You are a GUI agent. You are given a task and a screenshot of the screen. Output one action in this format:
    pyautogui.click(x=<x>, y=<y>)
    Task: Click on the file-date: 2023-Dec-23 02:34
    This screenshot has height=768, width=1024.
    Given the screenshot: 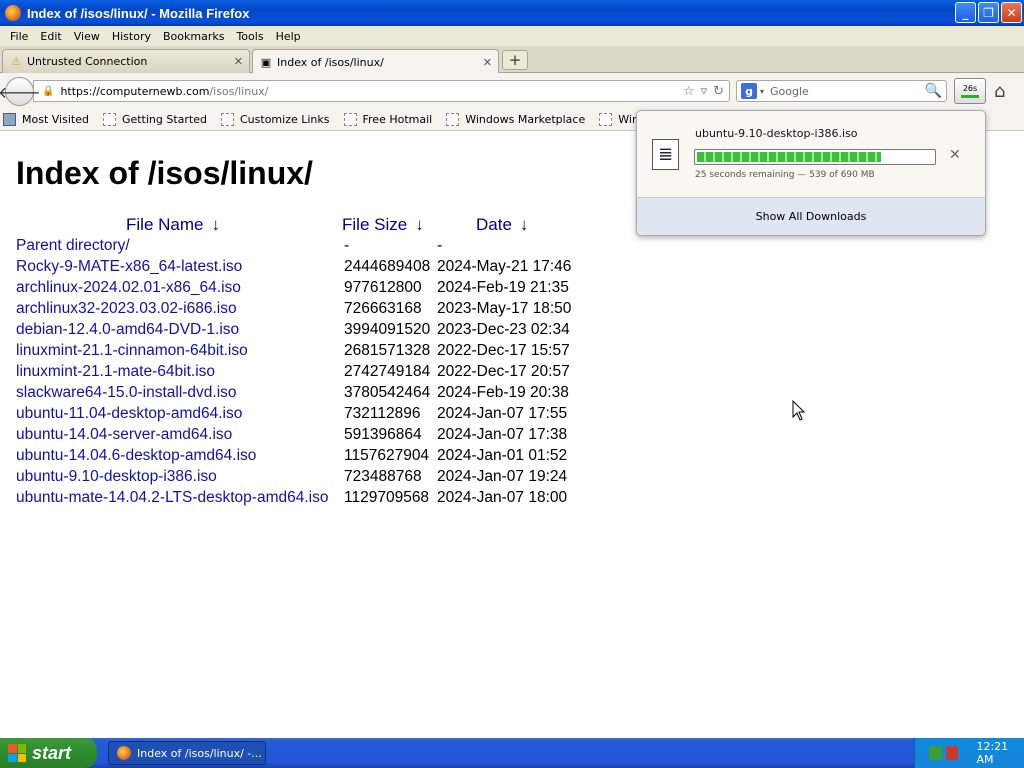 What is the action you would take?
    pyautogui.click(x=503, y=329)
    